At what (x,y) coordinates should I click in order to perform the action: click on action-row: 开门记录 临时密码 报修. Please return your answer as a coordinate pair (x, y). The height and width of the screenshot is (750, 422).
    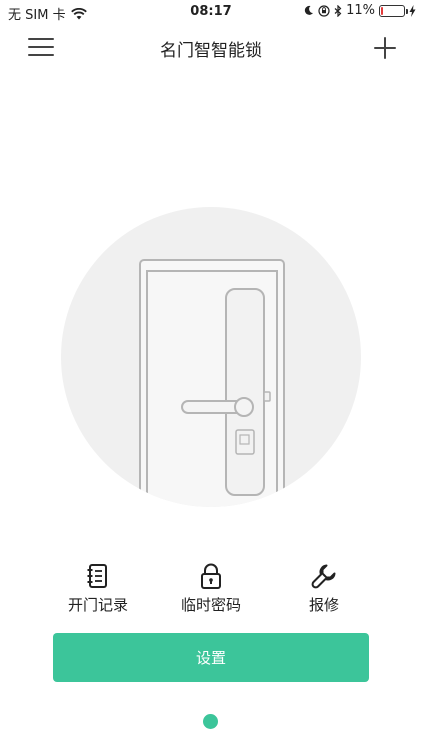
    Looking at the image, I should click on (211, 592).